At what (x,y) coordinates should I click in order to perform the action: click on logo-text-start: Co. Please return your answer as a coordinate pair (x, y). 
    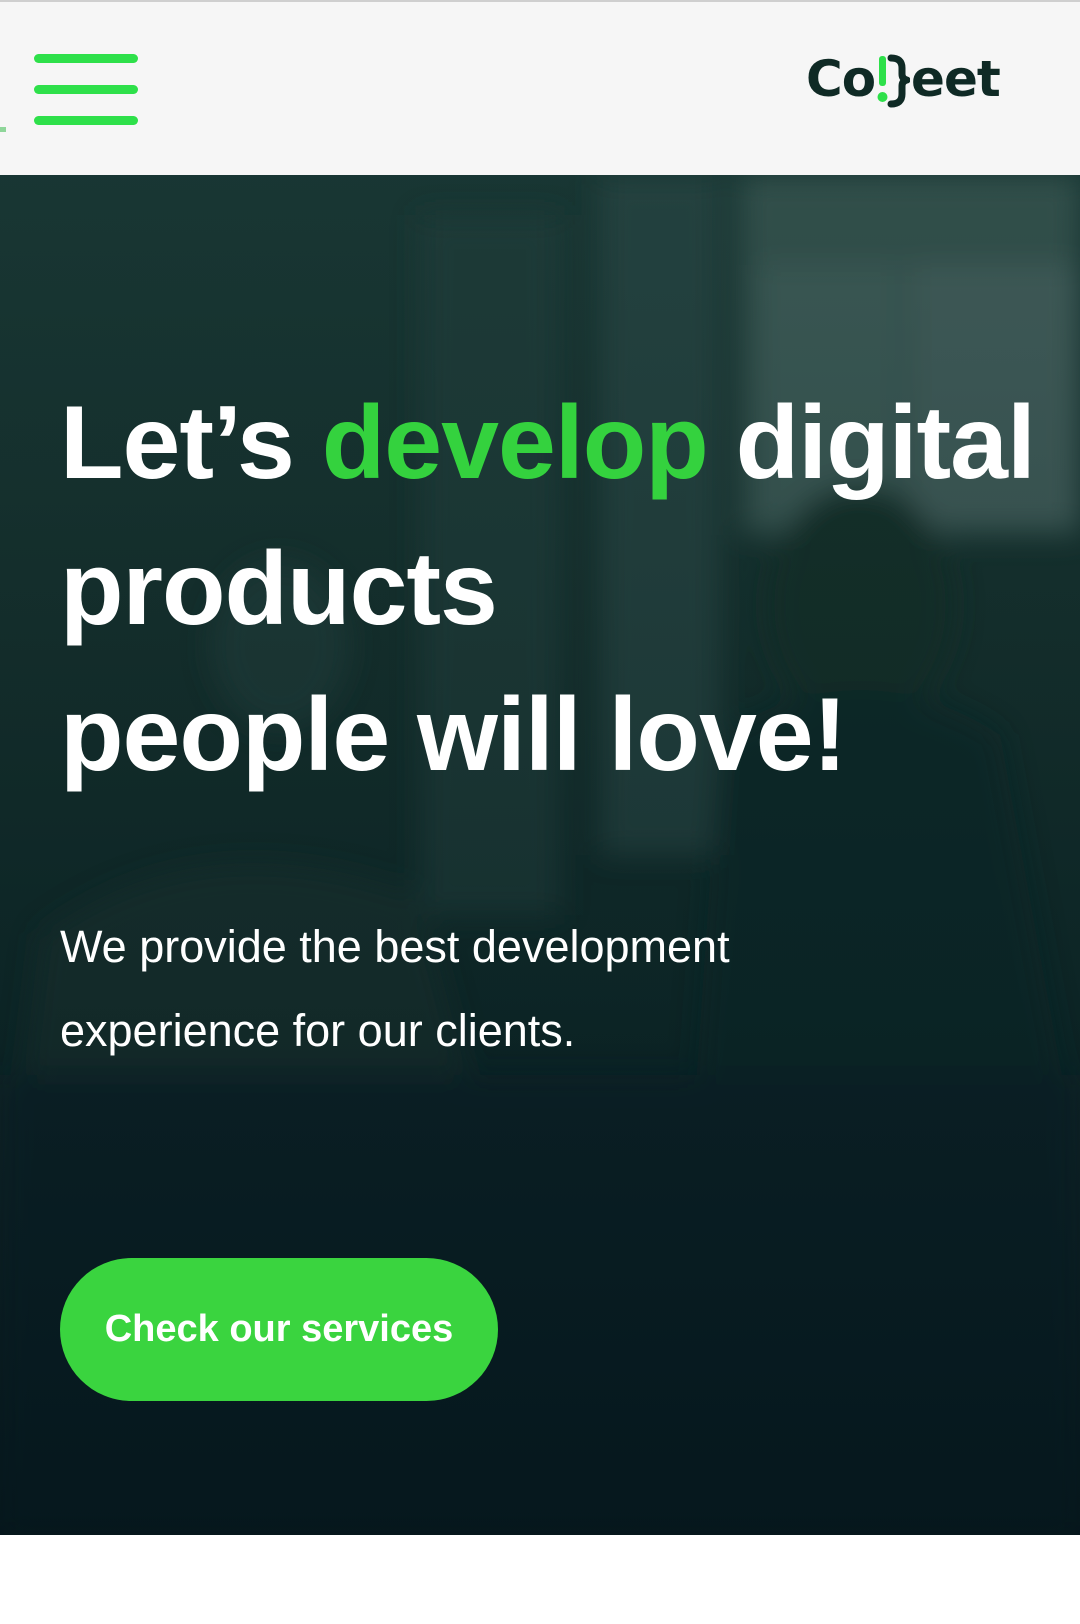
    Looking at the image, I should click on (841, 79).